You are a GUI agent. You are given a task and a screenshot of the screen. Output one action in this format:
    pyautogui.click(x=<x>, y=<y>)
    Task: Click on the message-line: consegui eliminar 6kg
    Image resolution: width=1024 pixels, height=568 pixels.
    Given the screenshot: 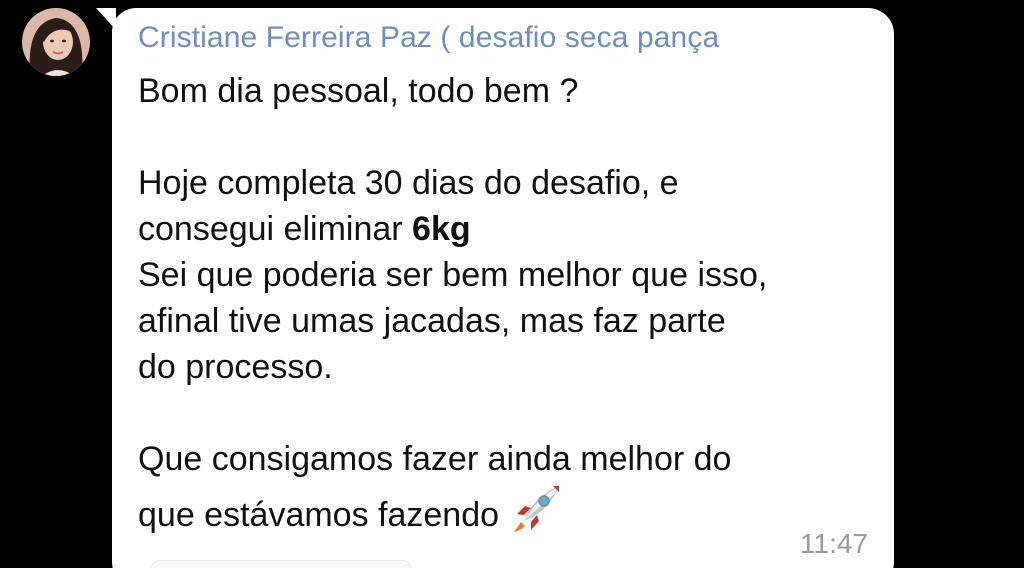 What is the action you would take?
    pyautogui.click(x=508, y=229)
    